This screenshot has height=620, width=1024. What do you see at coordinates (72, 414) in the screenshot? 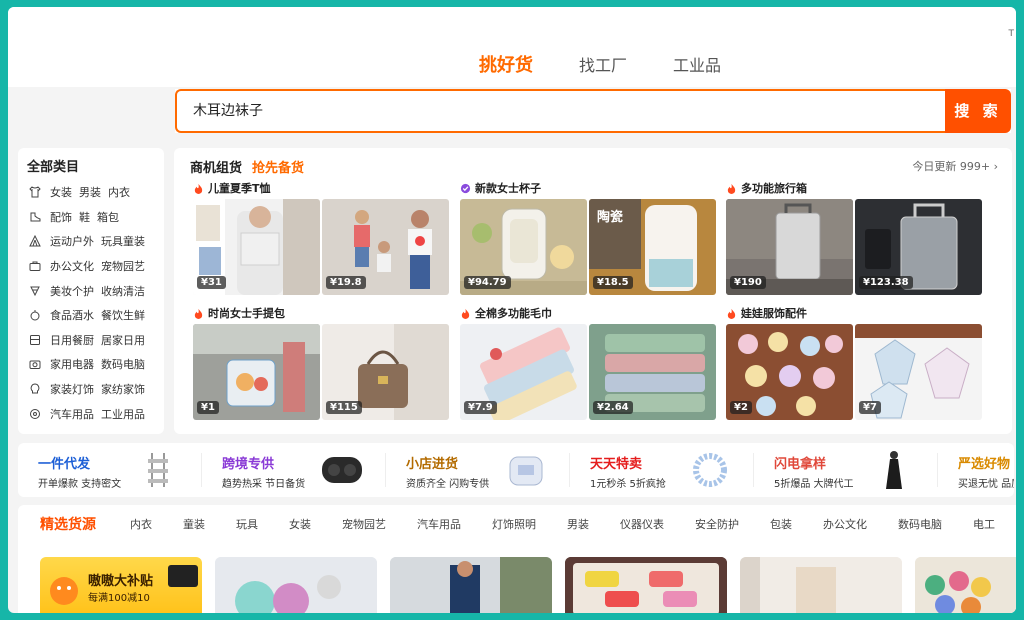
I see `category-link: 汽车用品` at bounding box center [72, 414].